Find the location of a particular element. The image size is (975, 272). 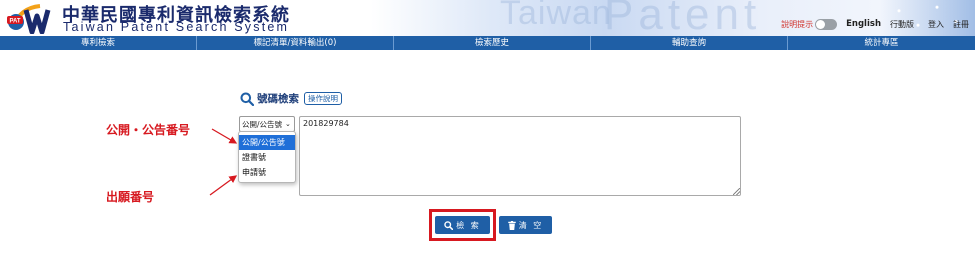

hint-toggle-switch is located at coordinates (826, 24).